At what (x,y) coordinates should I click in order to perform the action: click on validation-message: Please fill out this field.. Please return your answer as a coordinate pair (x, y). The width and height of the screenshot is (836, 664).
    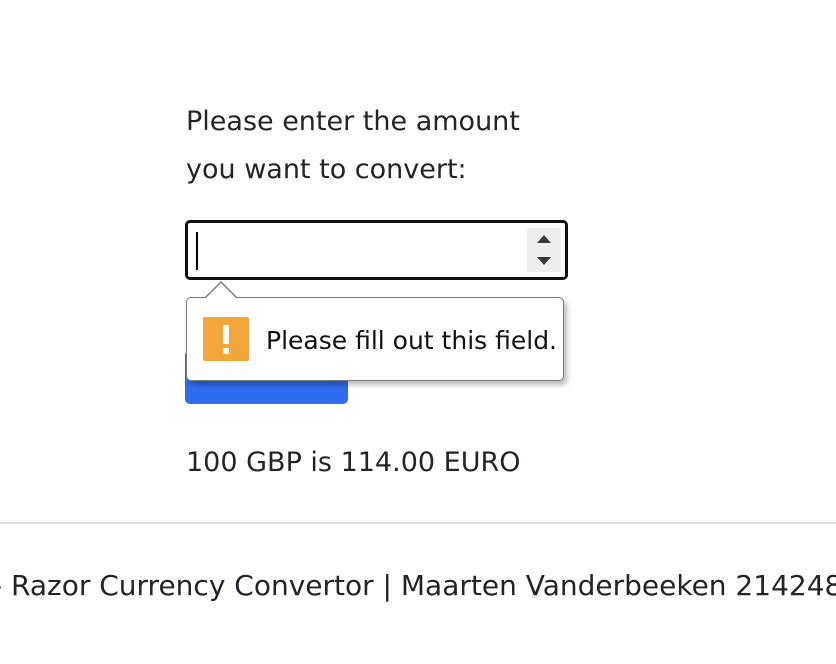
    Looking at the image, I should click on (412, 340).